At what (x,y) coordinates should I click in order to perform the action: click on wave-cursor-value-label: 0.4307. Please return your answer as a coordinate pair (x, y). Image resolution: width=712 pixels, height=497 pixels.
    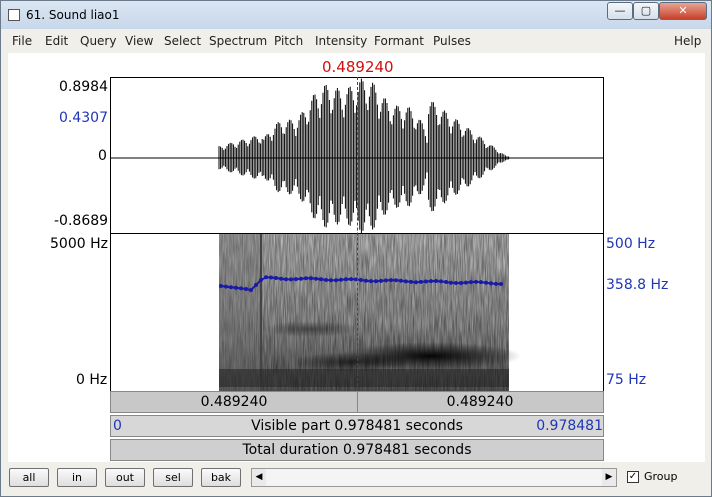
    Looking at the image, I should click on (83, 118).